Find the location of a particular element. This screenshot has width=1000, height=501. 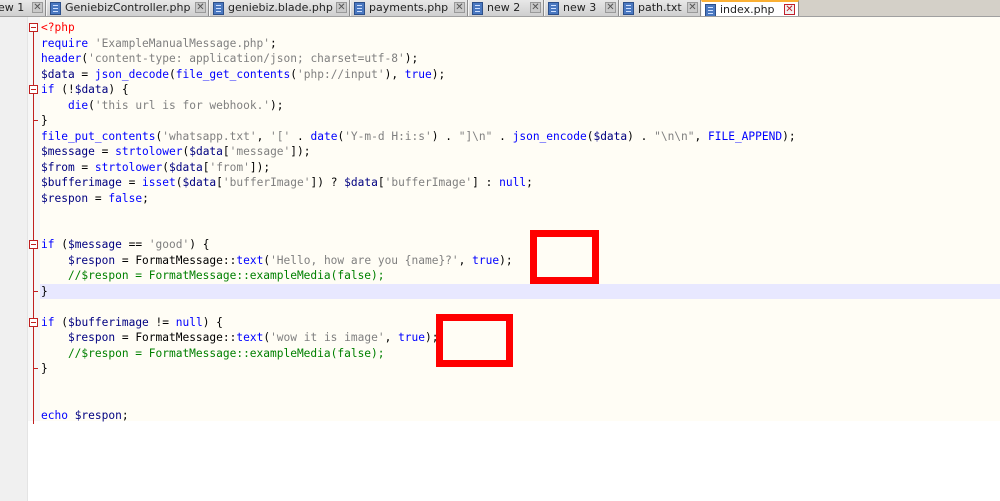

tab-new-3: new 3 ✕ is located at coordinates (581, 8).